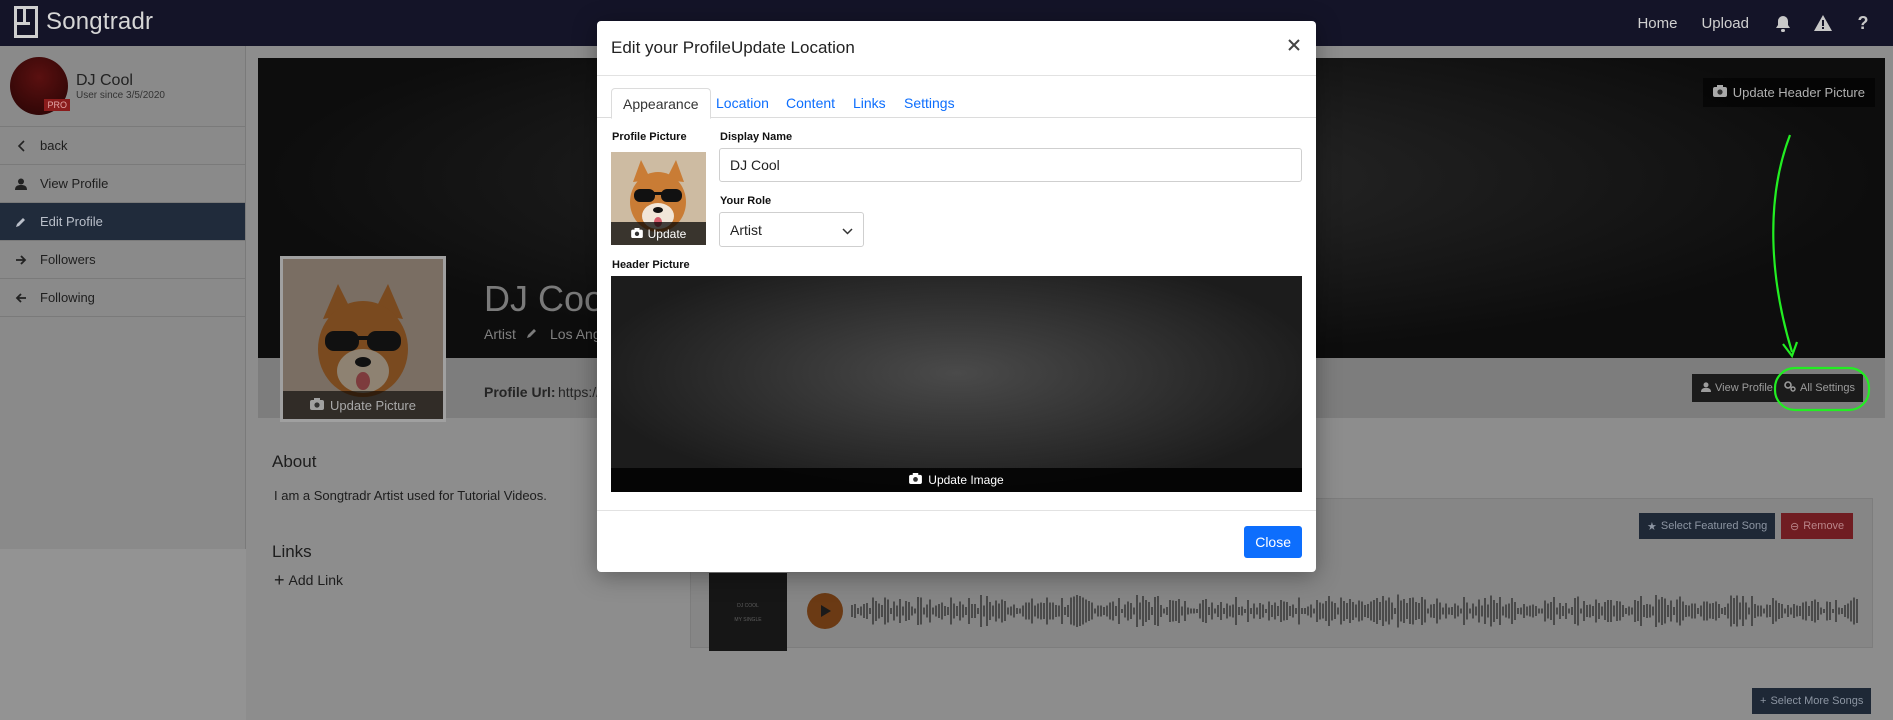 The width and height of the screenshot is (1893, 720). What do you see at coordinates (661, 103) in the screenshot?
I see `tab-appearance: Appearance` at bounding box center [661, 103].